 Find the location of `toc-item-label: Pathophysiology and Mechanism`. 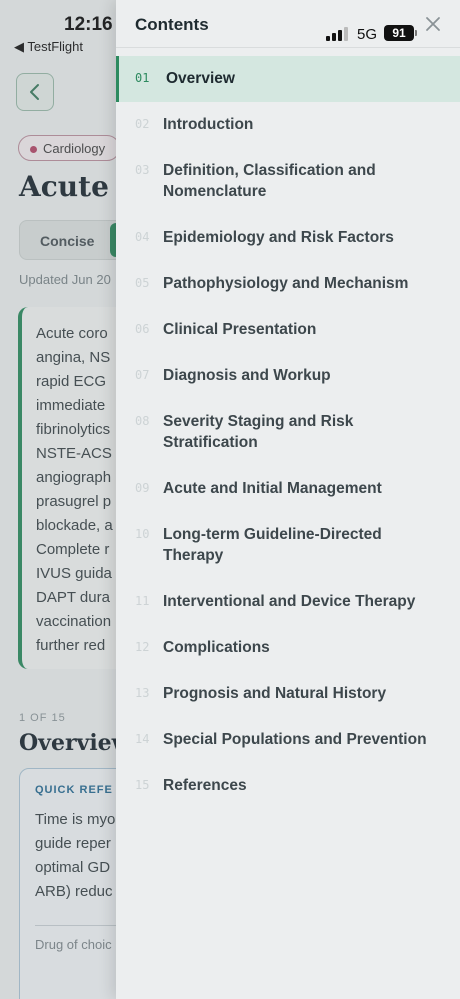

toc-item-label: Pathophysiology and Mechanism is located at coordinates (286, 283).